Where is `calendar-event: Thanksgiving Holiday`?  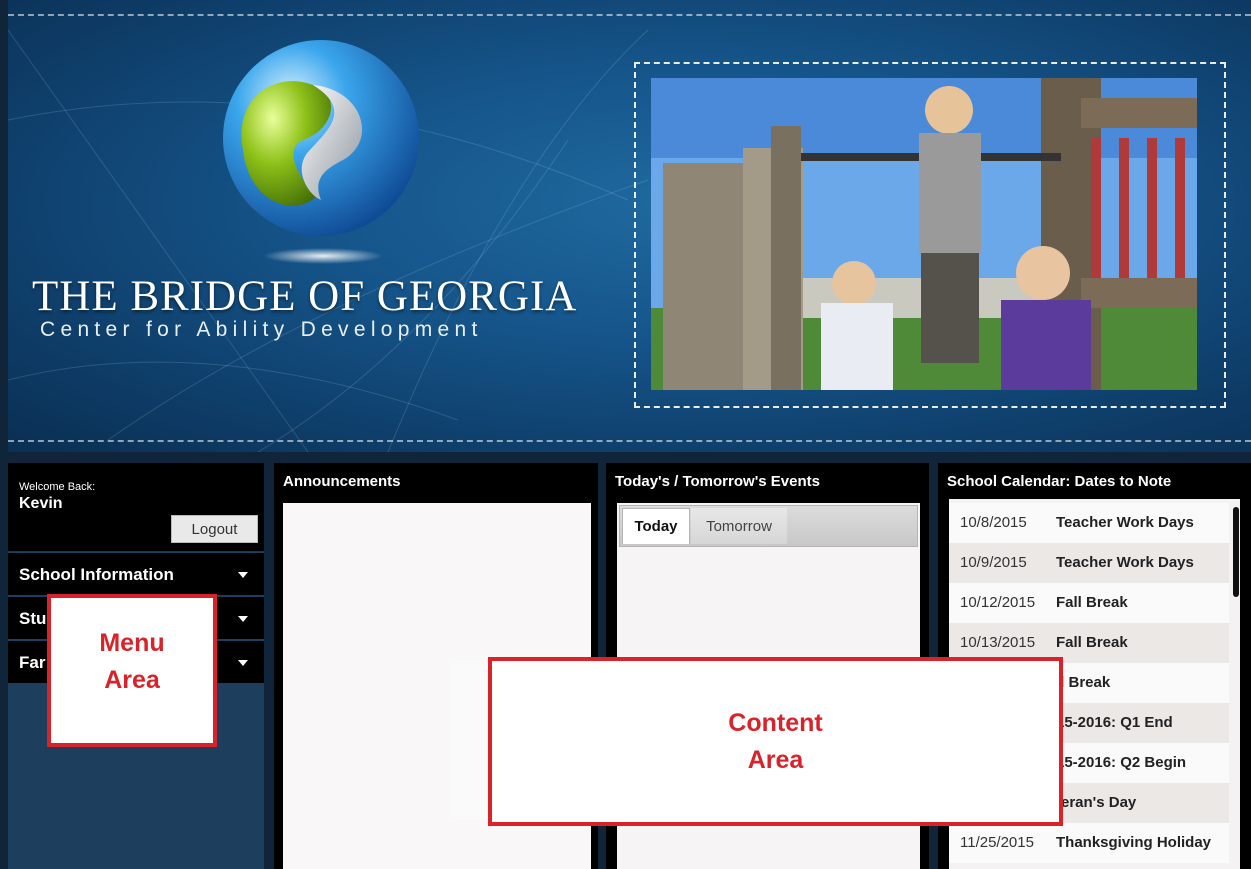
calendar-event: Thanksgiving Holiday is located at coordinates (1134, 842).